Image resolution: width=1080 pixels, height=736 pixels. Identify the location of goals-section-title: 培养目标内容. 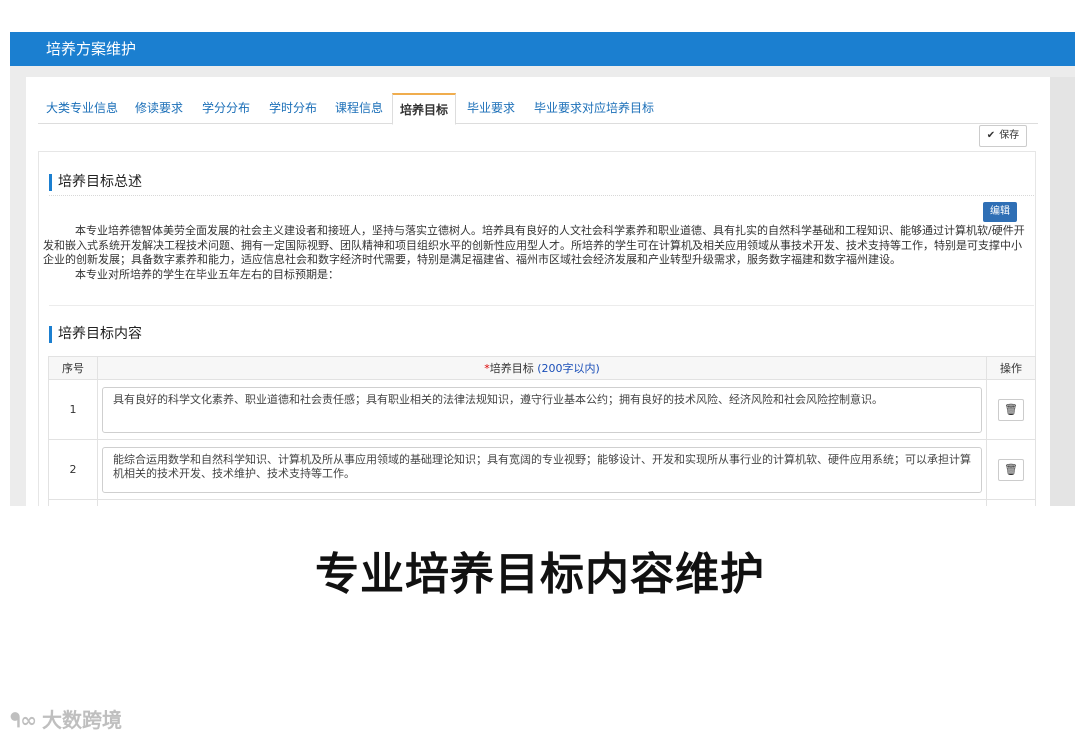
(95, 334).